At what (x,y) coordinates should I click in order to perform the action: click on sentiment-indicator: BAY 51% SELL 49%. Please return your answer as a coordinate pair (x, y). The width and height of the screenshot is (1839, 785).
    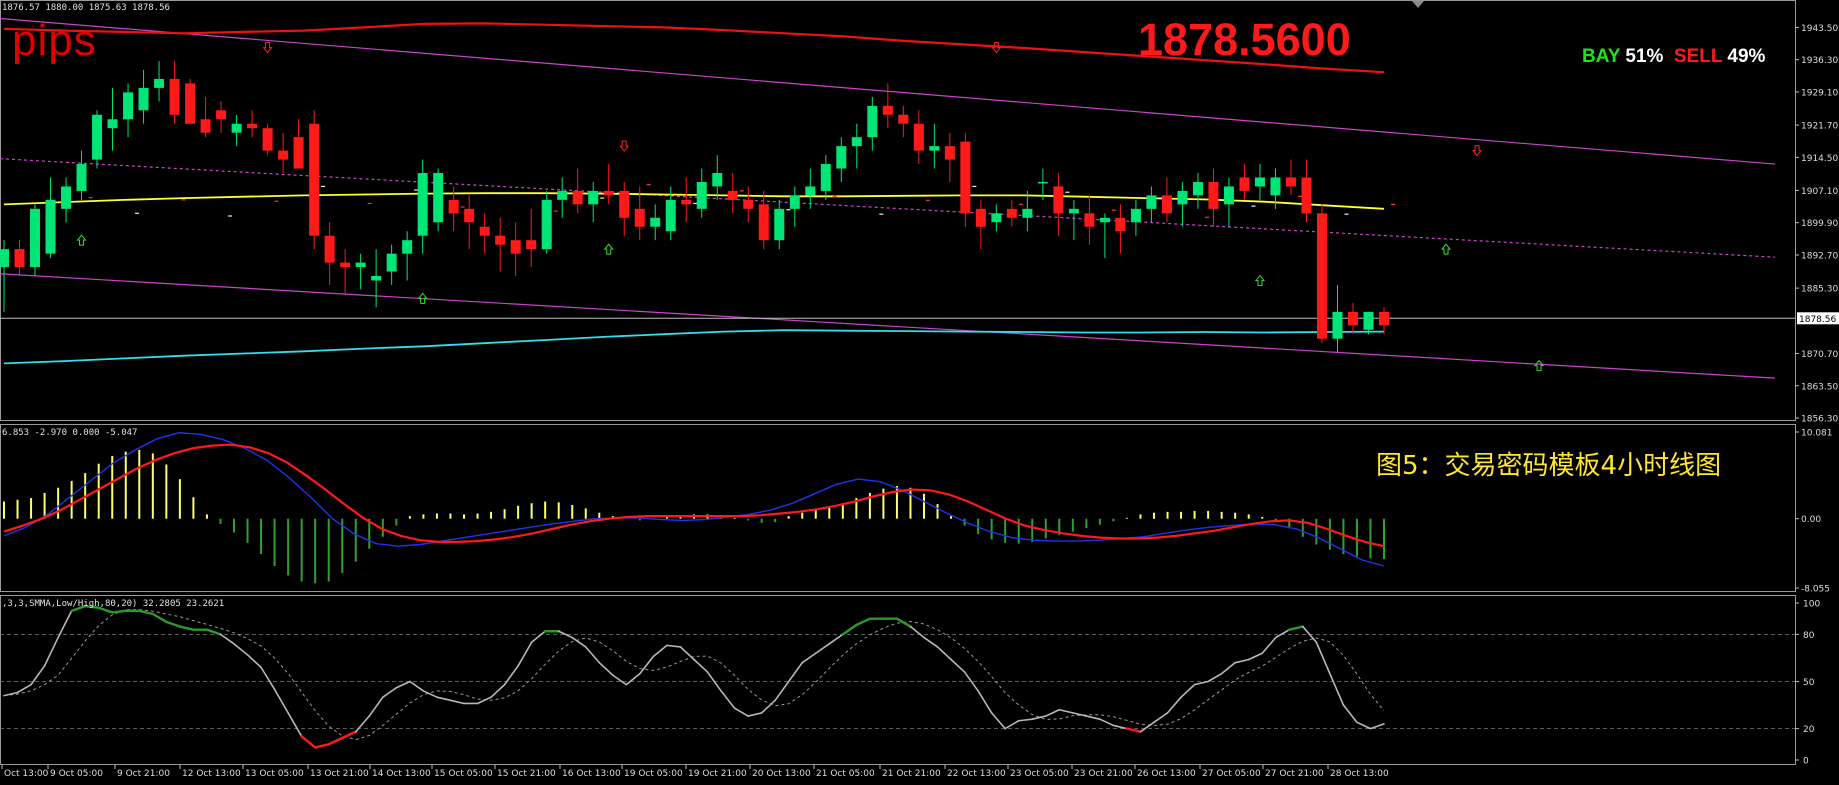
    Looking at the image, I should click on (1673, 57).